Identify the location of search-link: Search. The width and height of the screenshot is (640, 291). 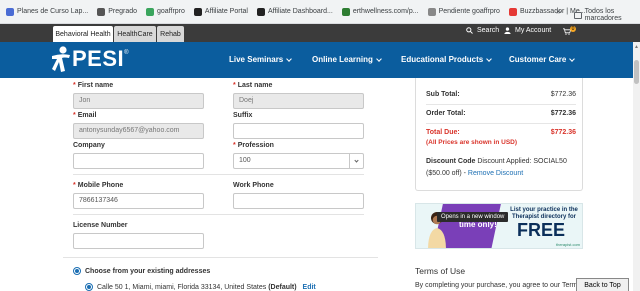
(482, 30).